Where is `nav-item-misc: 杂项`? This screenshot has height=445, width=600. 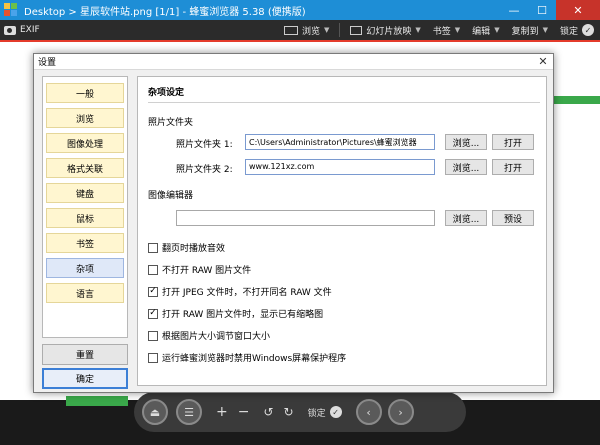
nav-item-misc: 杂项 is located at coordinates (85, 268).